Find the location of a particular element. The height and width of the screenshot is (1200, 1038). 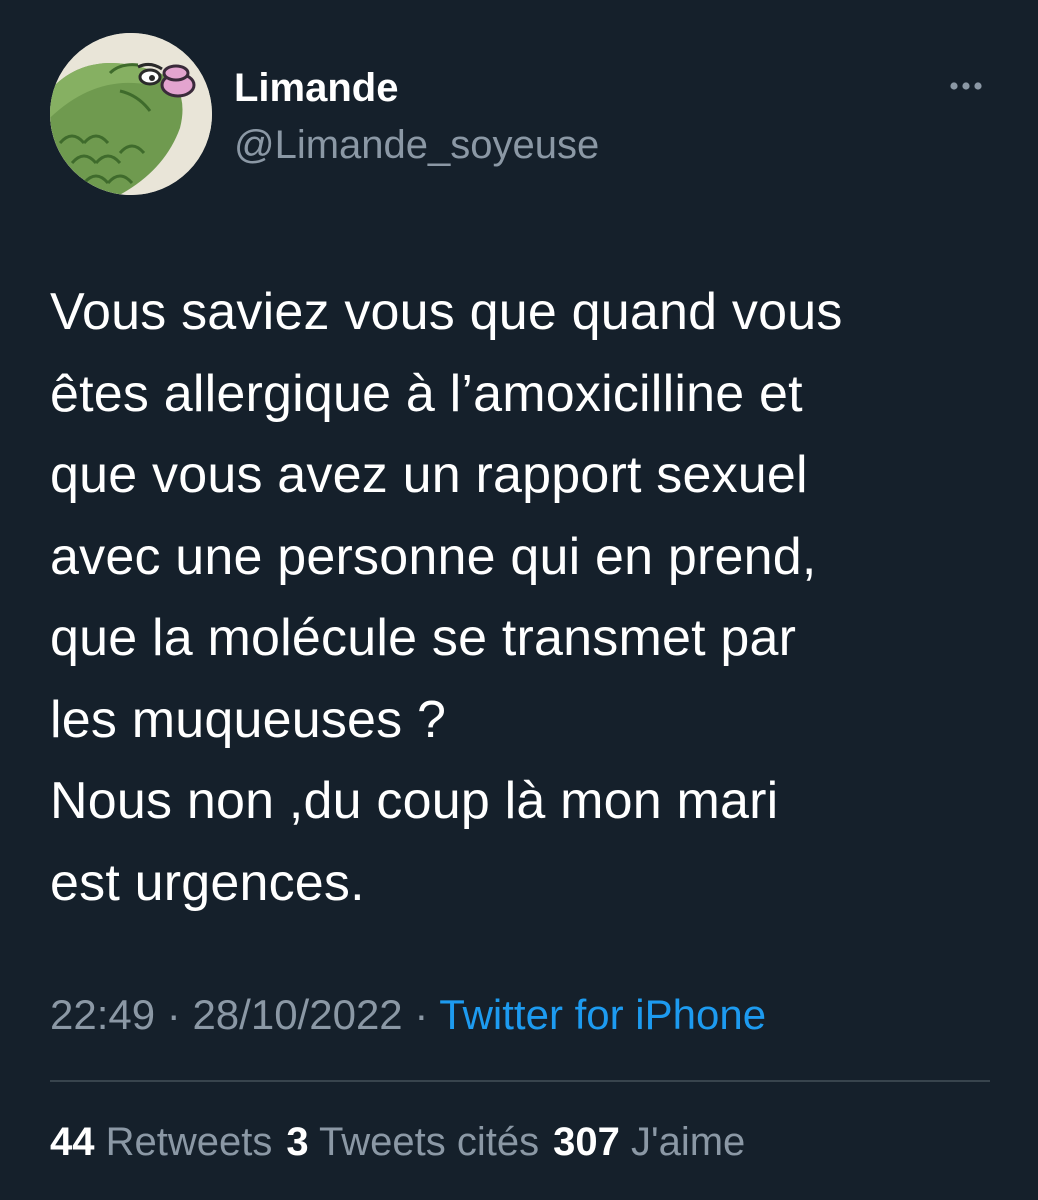

retweets-stat: 44 Retweets is located at coordinates (161, 1142).